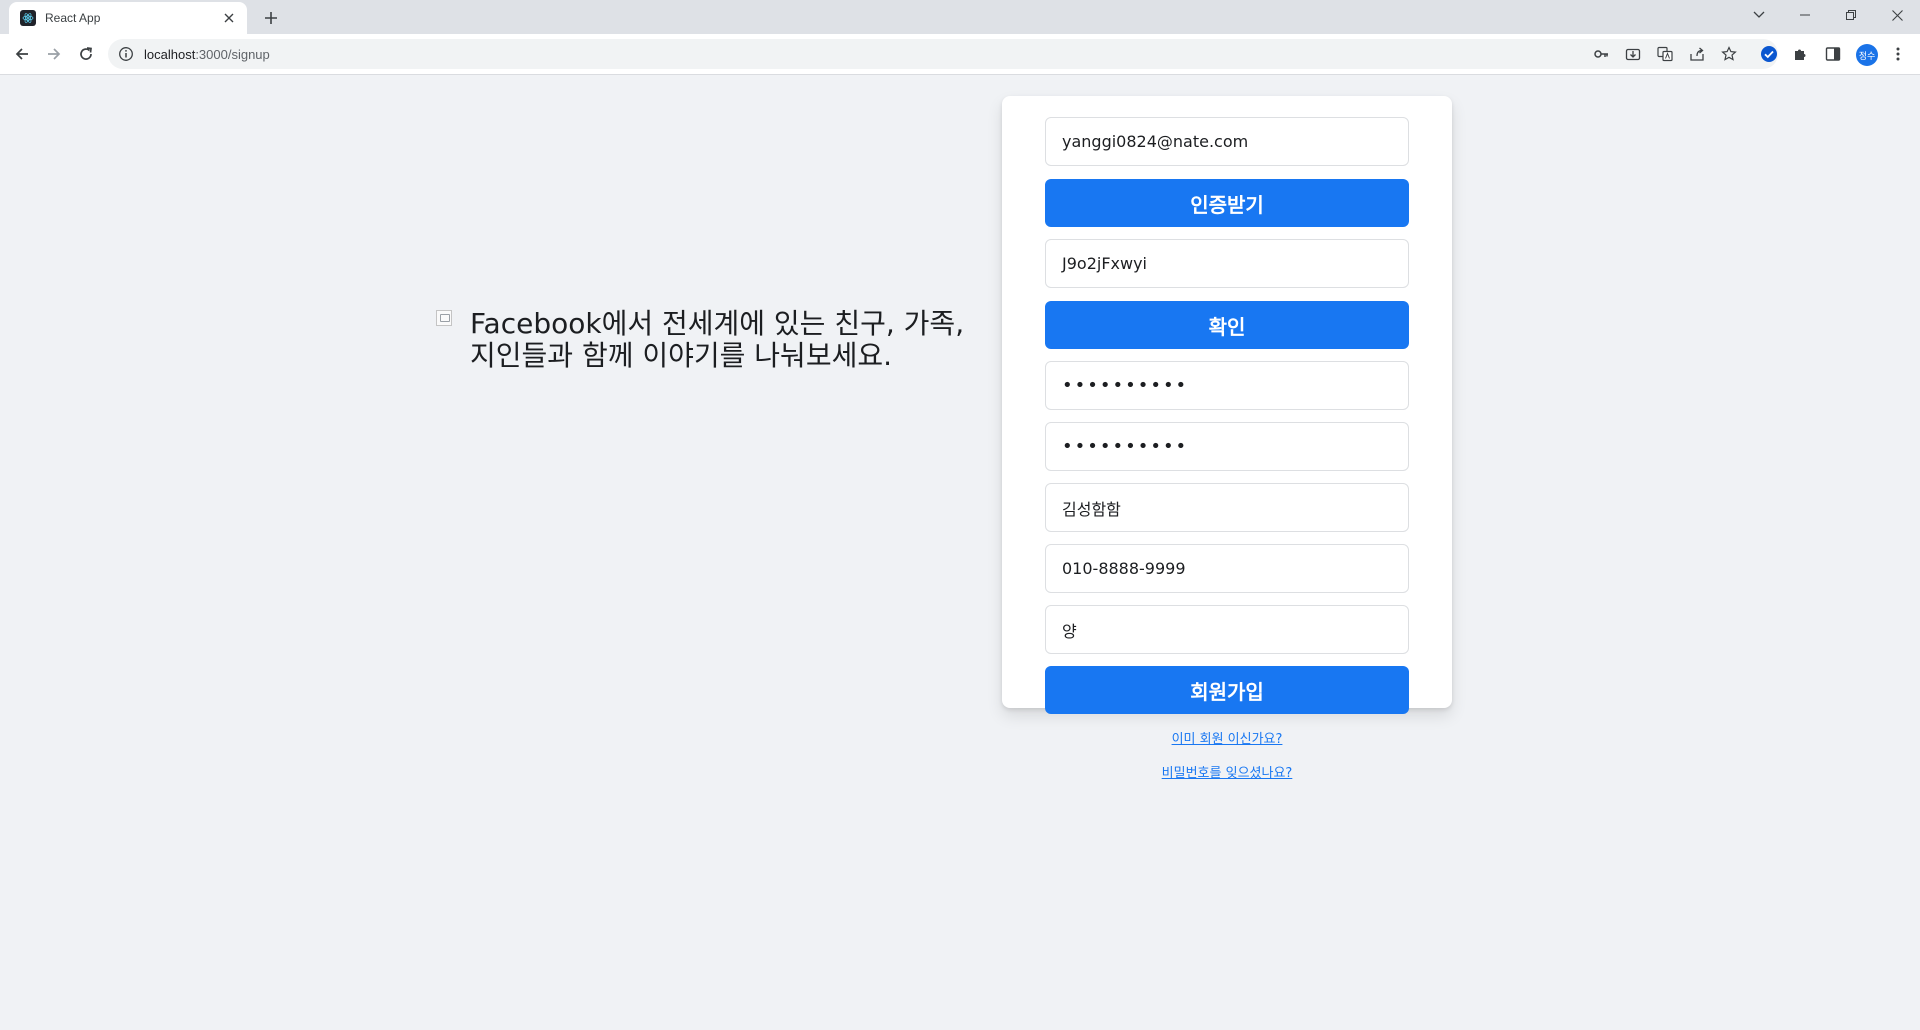 Image resolution: width=1920 pixels, height=1030 pixels. I want to click on tab-react-app: React App, so click(128, 18).